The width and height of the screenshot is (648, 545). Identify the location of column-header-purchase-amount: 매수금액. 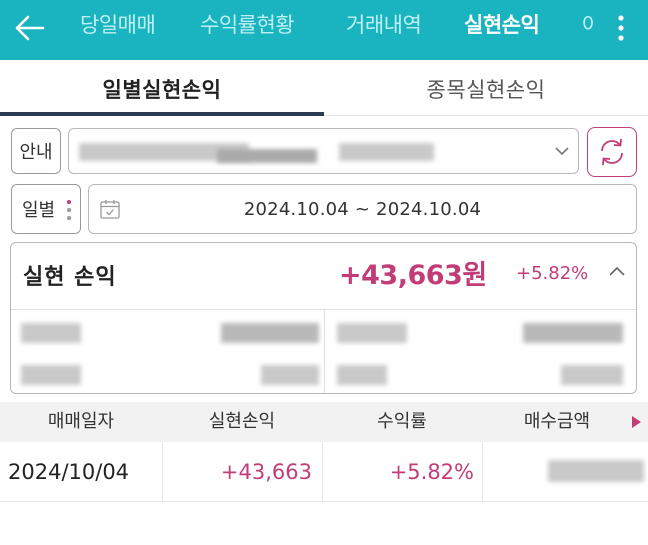
(557, 422).